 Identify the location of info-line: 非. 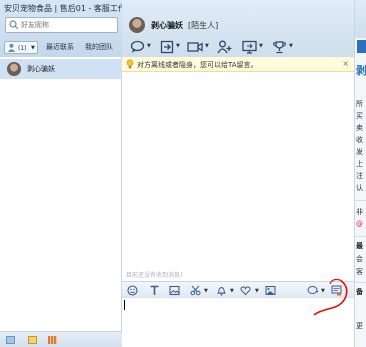
(359, 212).